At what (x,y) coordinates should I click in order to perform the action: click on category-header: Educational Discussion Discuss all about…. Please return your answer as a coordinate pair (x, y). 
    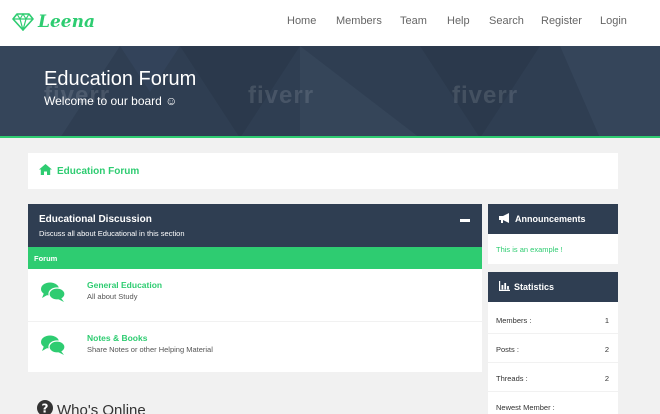
    Looking at the image, I should click on (255, 225).